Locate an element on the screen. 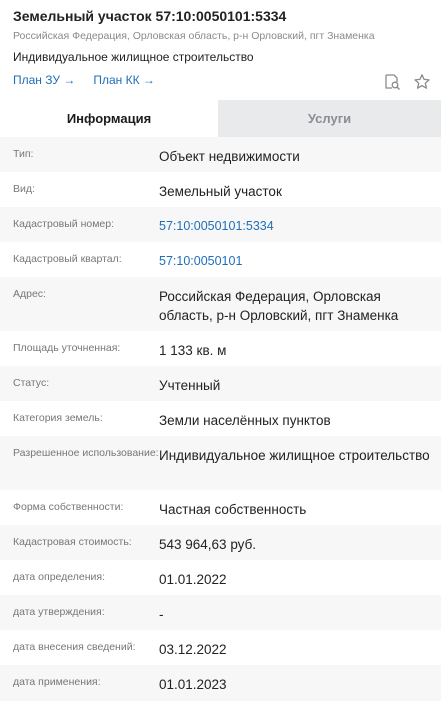 The width and height of the screenshot is (441, 708). table-row: Кадастровый номер: 57:10:0050101:5334 is located at coordinates (220, 224).